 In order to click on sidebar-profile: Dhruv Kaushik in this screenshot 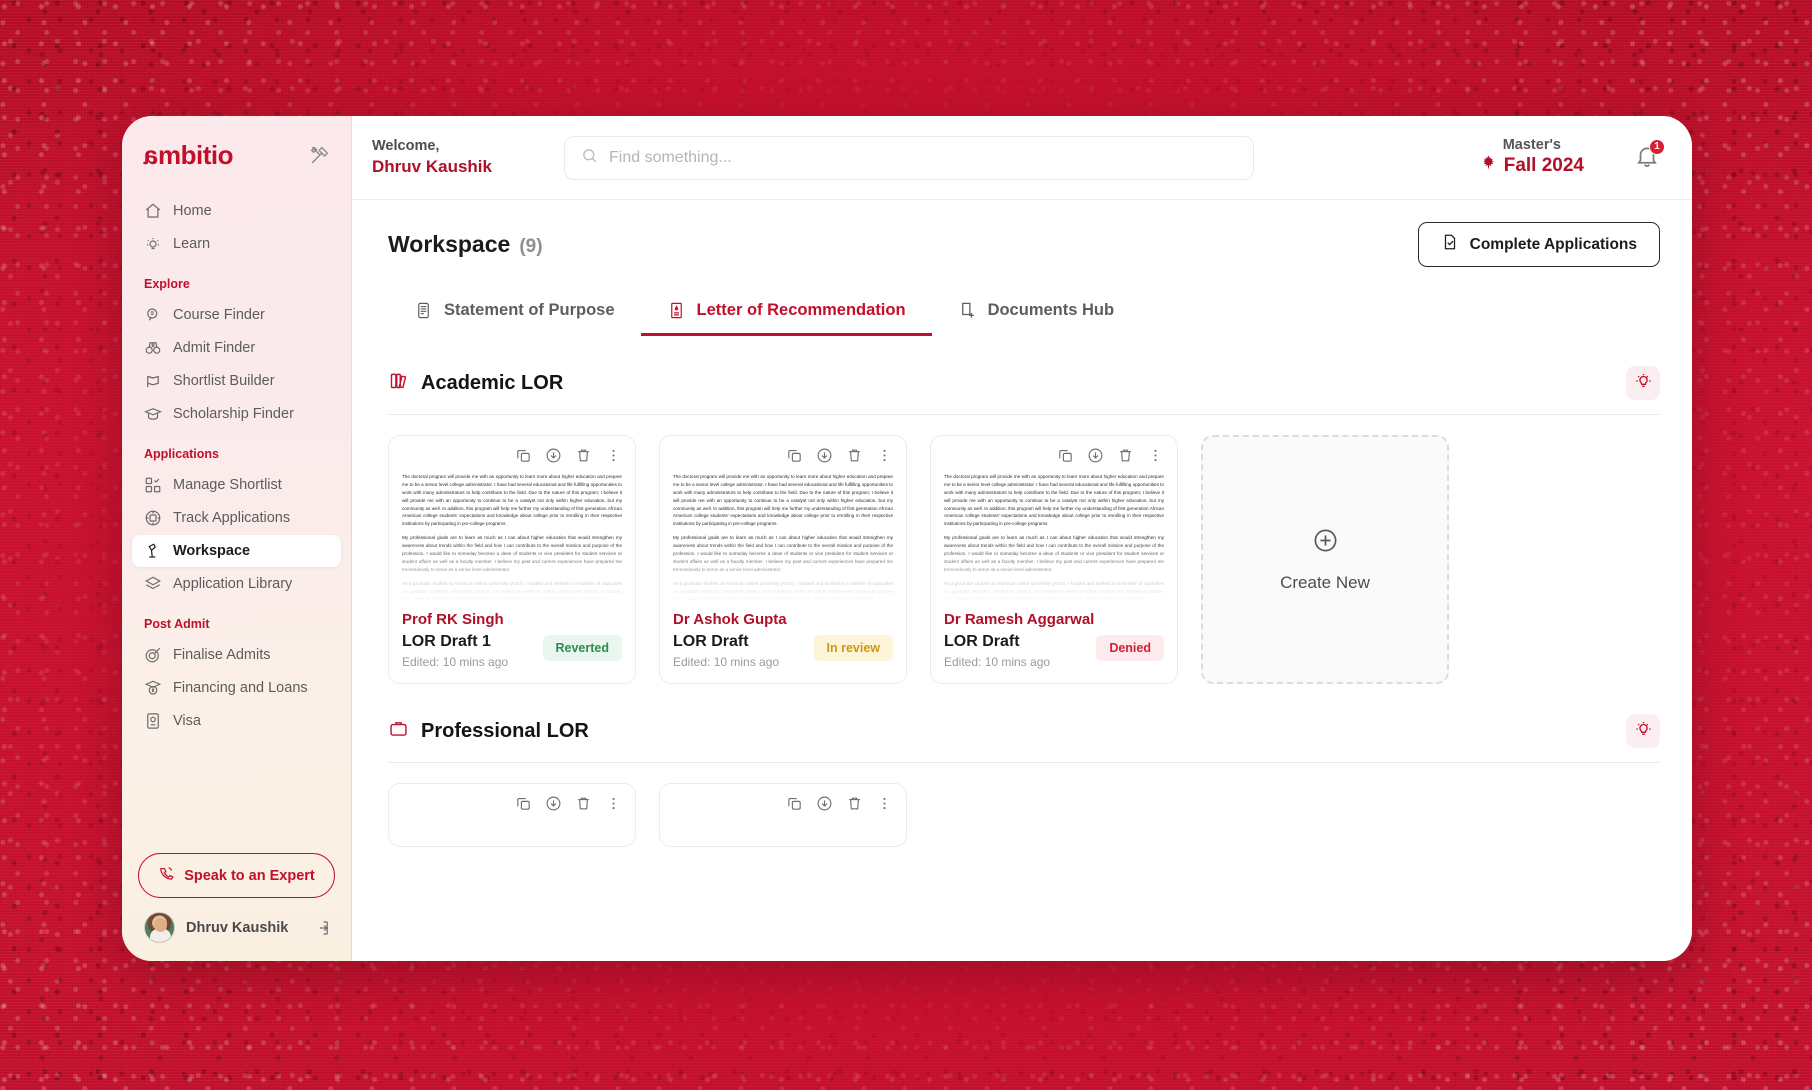, I will do `click(236, 920)`.